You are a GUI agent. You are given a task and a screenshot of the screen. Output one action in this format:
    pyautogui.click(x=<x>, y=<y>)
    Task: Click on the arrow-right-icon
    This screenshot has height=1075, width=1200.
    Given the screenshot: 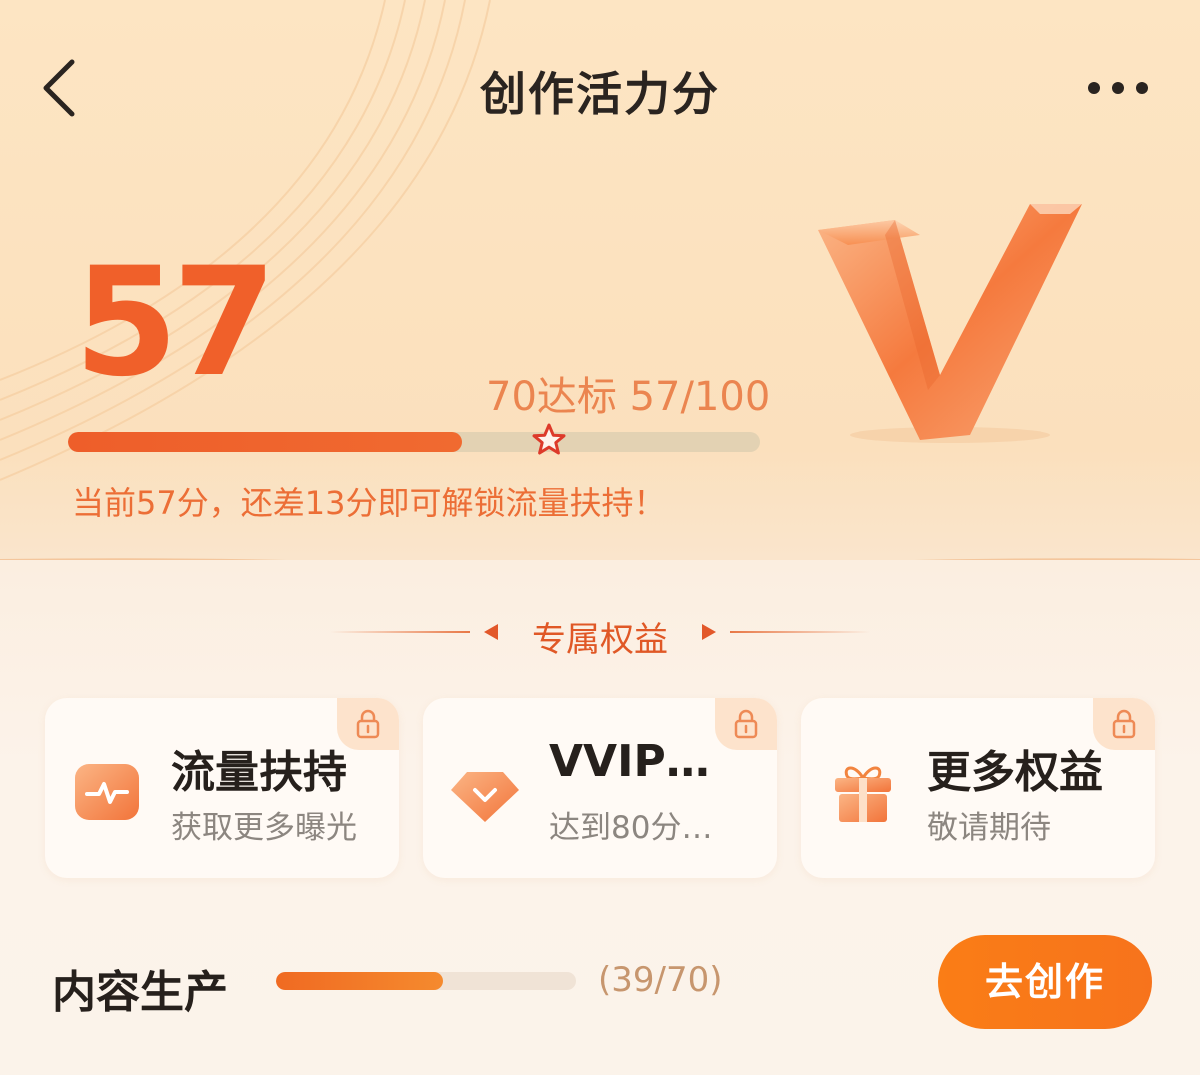 What is the action you would take?
    pyautogui.click(x=709, y=632)
    